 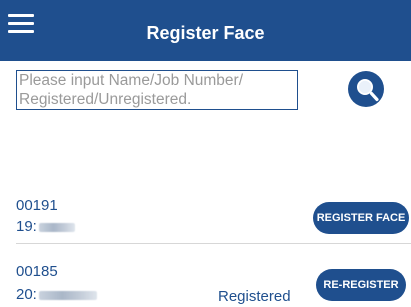 What do you see at coordinates (361, 285) in the screenshot?
I see `re-register-button: RE-REGISTER` at bounding box center [361, 285].